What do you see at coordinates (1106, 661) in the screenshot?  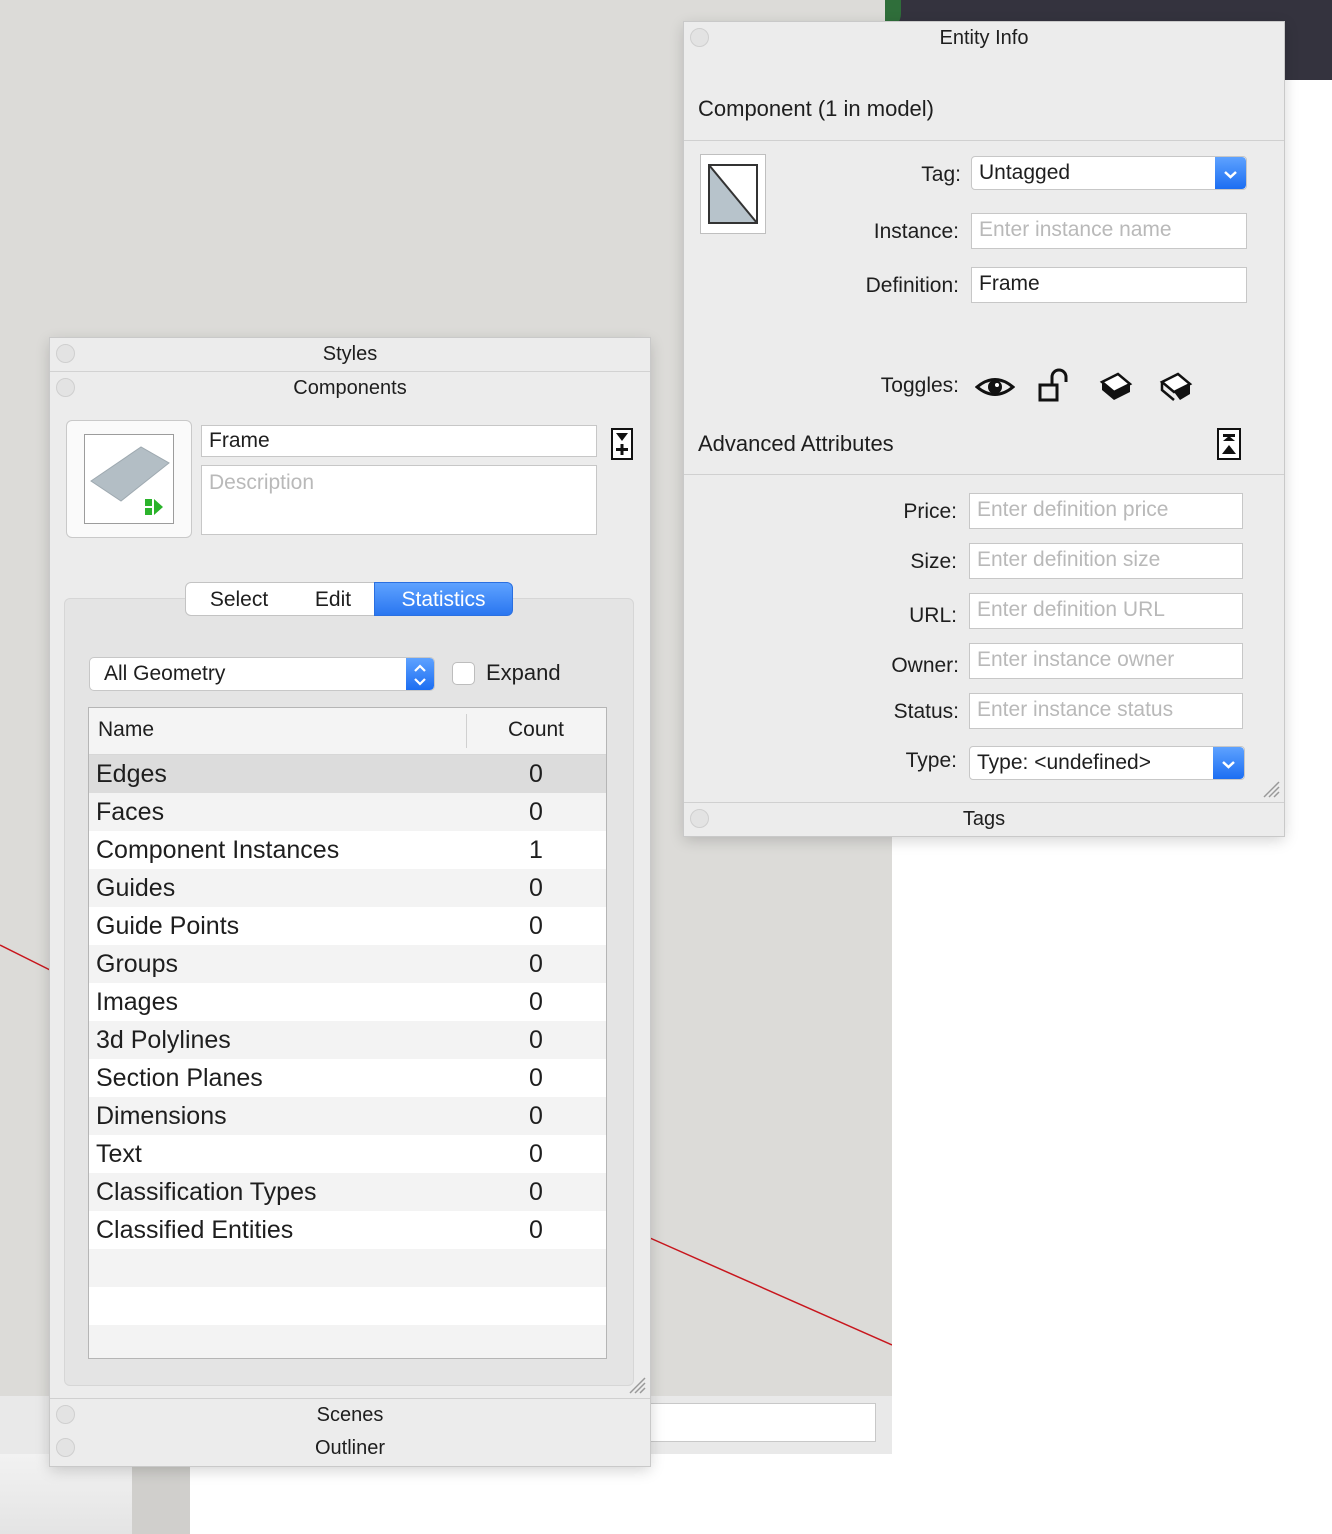 I see `owner-input: Enter instance owner` at bounding box center [1106, 661].